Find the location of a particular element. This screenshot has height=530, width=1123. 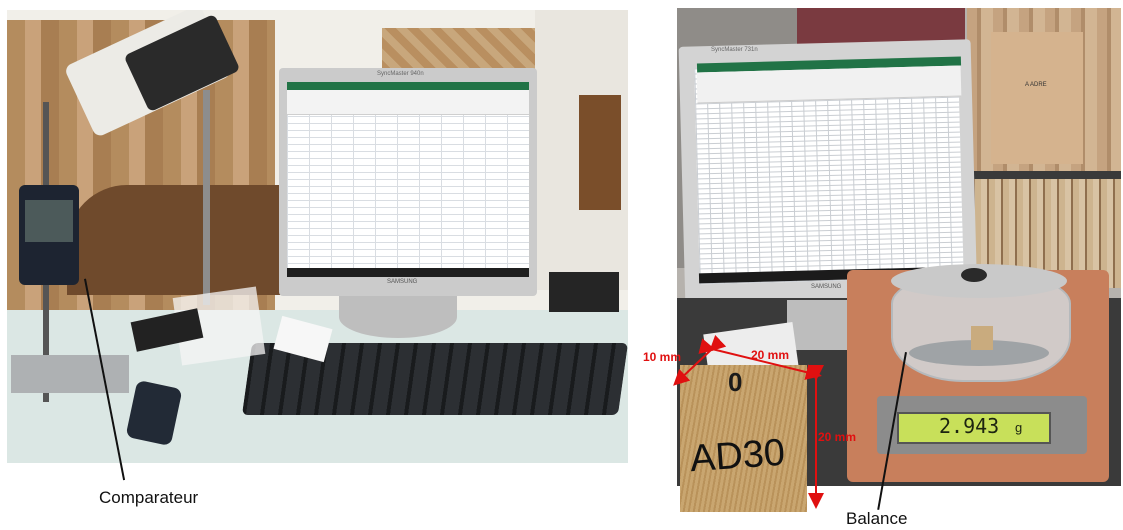

dim-depth-label: 10 mm is located at coordinates (662, 357).